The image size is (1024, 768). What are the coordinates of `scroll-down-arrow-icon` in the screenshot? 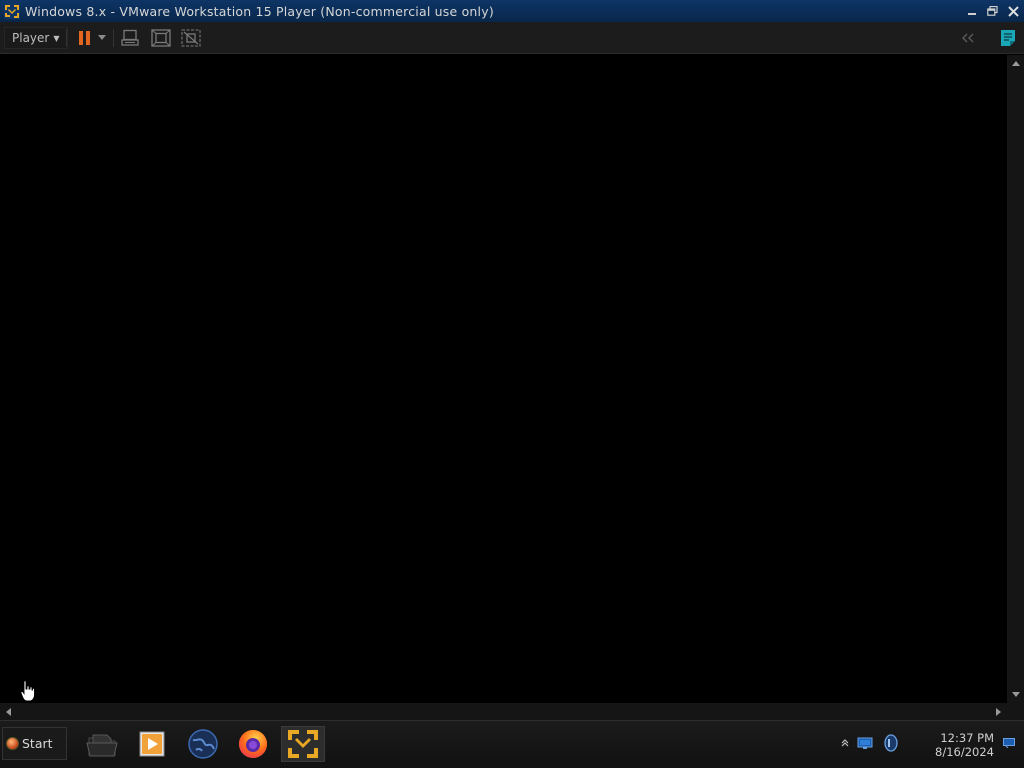 It's located at (1015, 694).